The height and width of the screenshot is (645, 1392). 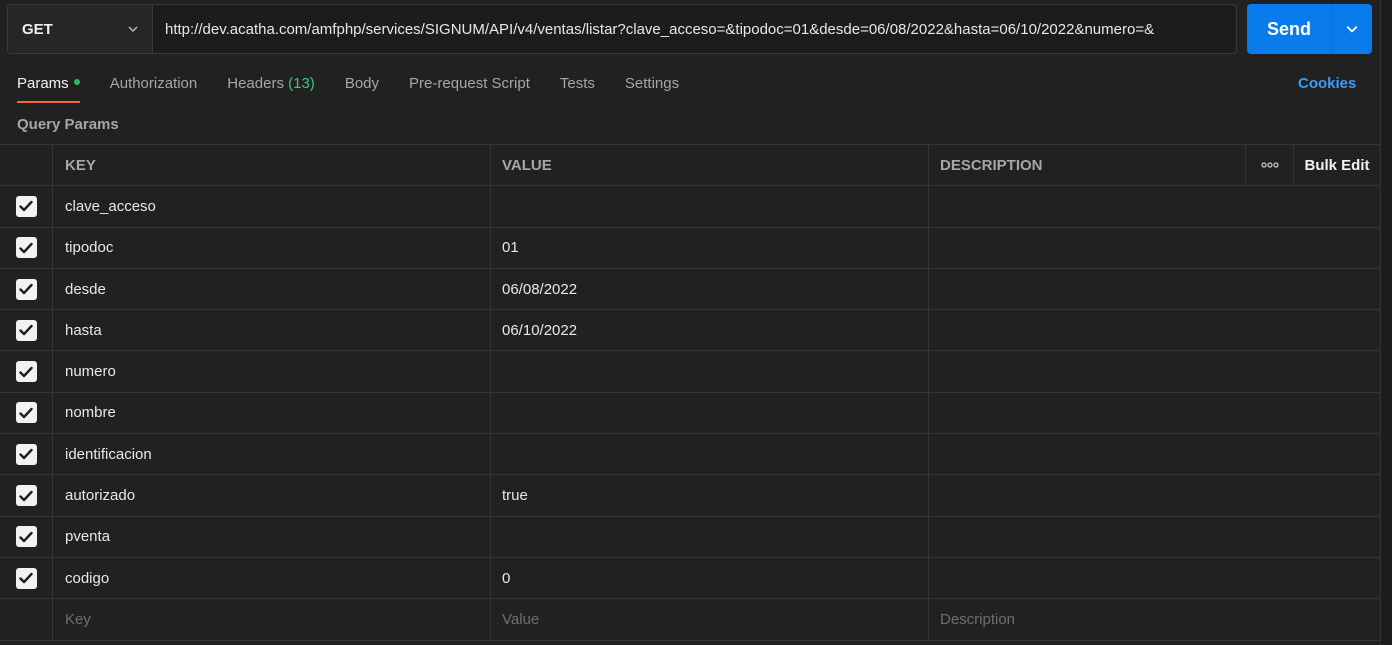 I want to click on tab-headers: Headers (13), so click(x=271, y=84).